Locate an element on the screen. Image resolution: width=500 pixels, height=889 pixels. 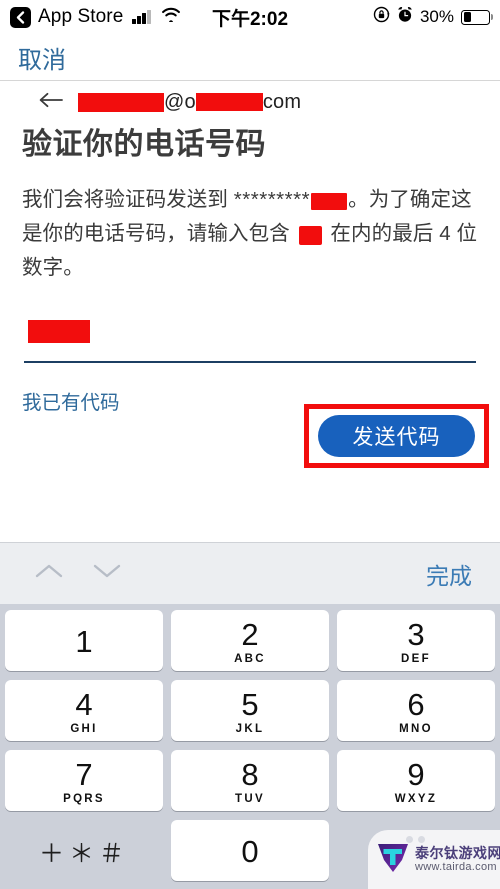
keyboard-row: 4 GHI 5 JKL 6 MNO is located at coordinates (250, 710).